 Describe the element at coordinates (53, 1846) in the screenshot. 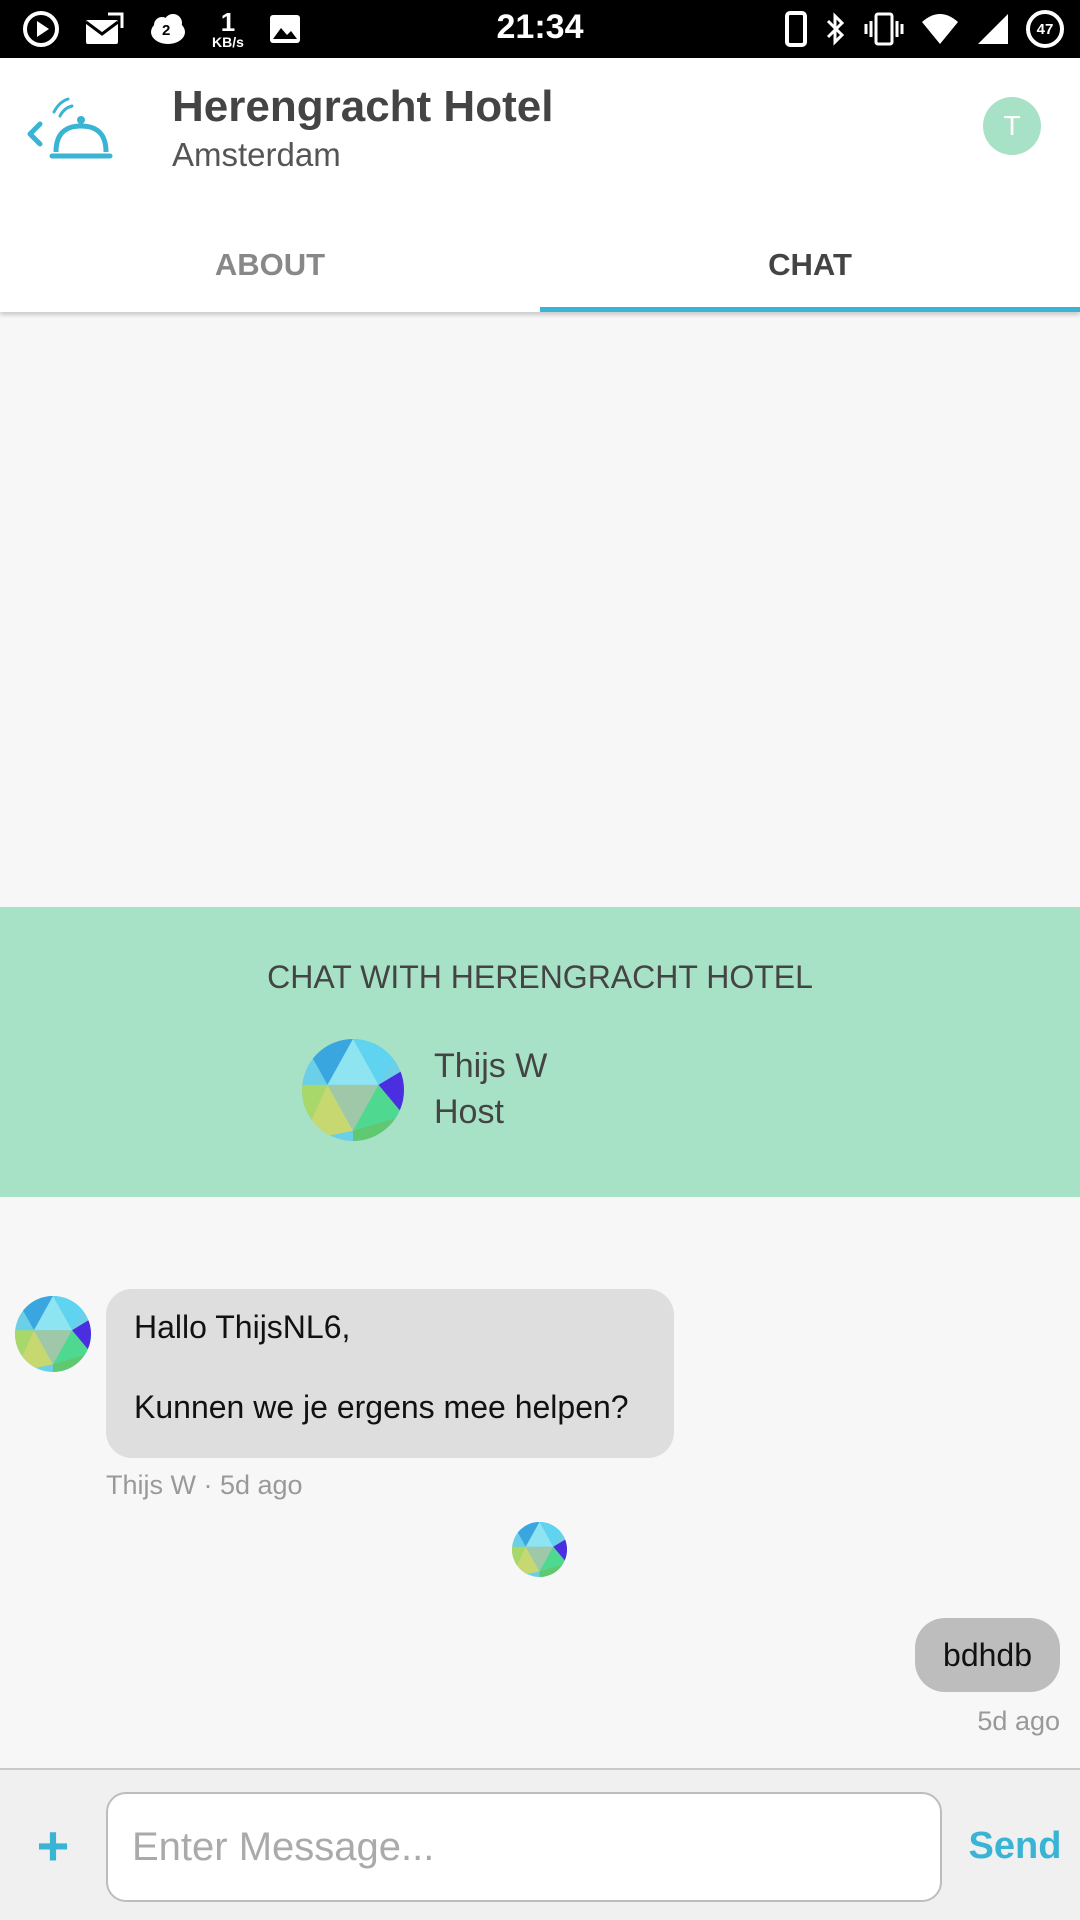

I see `attach-button: +` at that location.